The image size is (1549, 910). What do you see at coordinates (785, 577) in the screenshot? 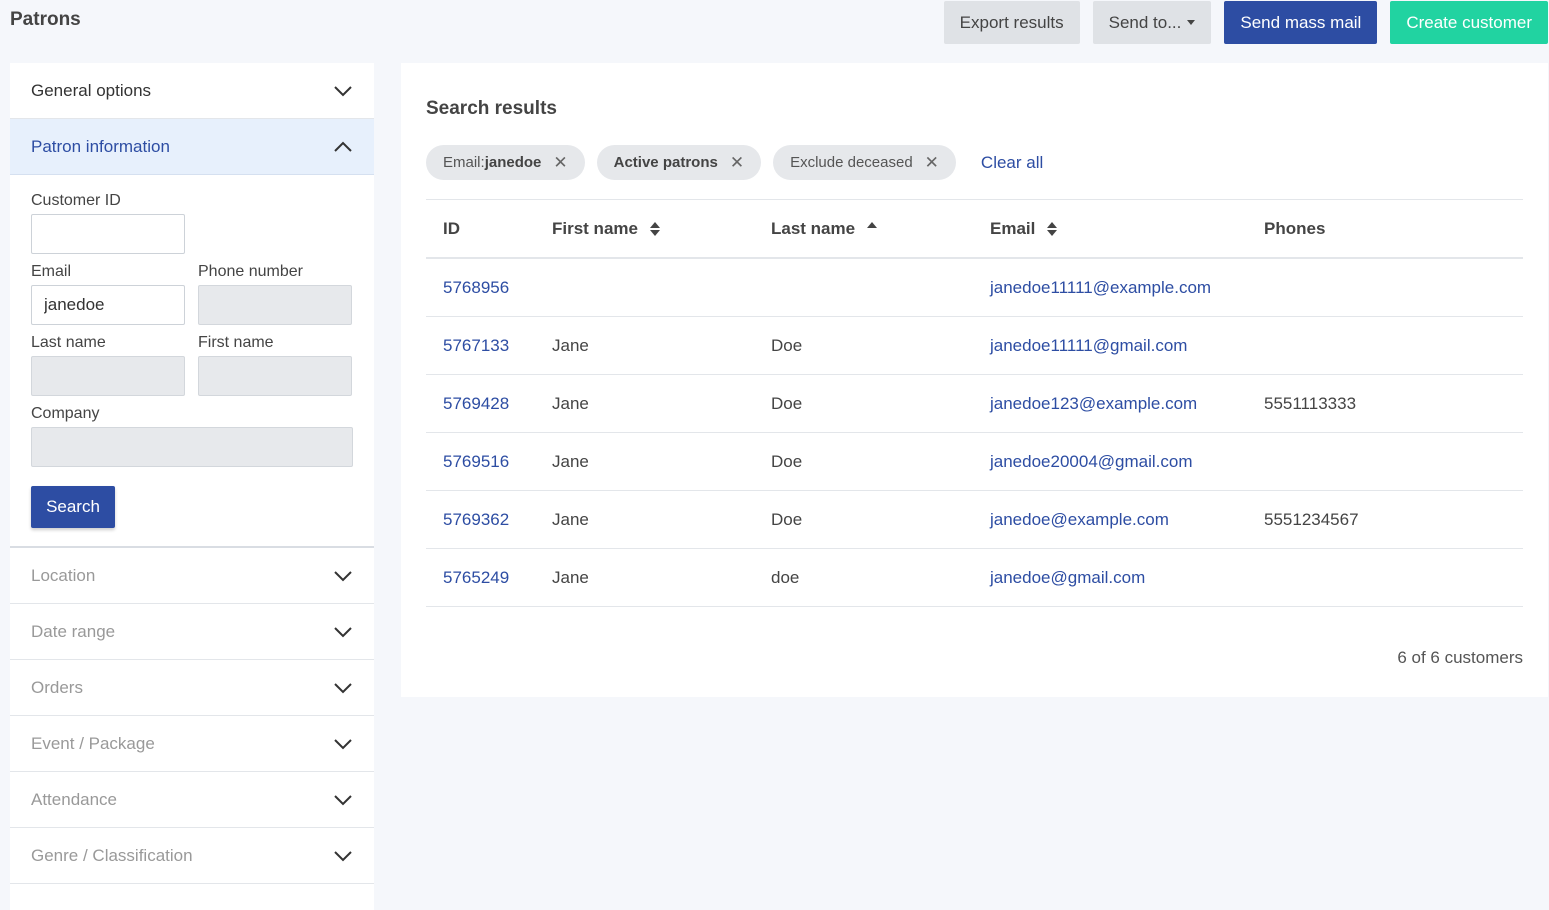
I see `last-name-cell: doe` at bounding box center [785, 577].